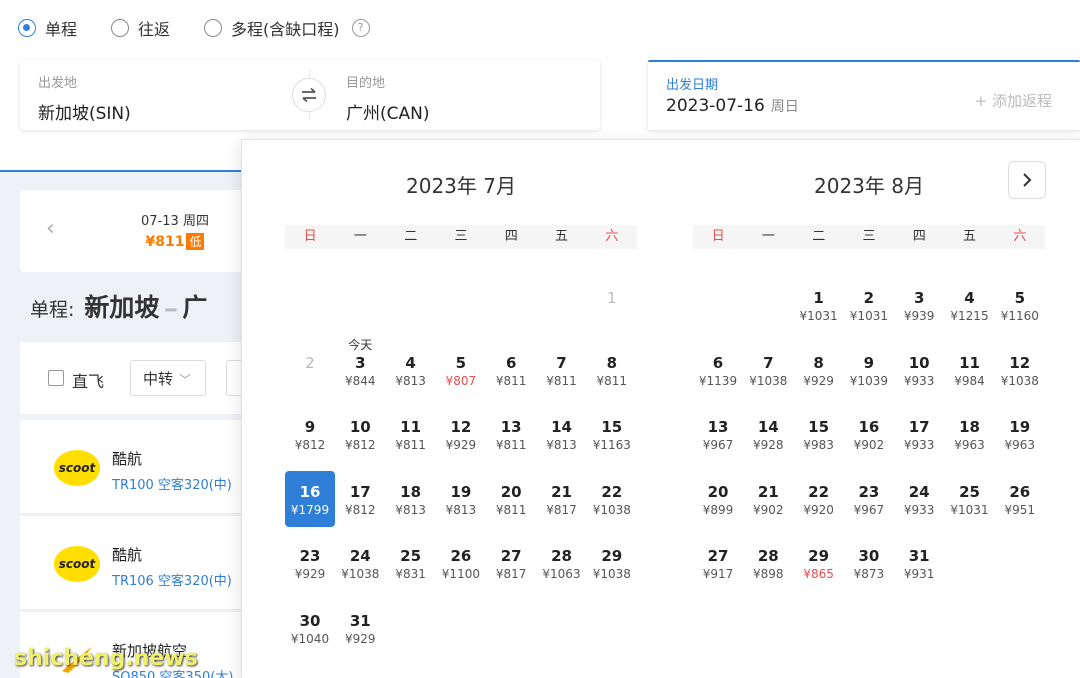 The width and height of the screenshot is (1080, 678). Describe the element at coordinates (511, 499) in the screenshot. I see `calendar-day: 20 ¥811` at that location.